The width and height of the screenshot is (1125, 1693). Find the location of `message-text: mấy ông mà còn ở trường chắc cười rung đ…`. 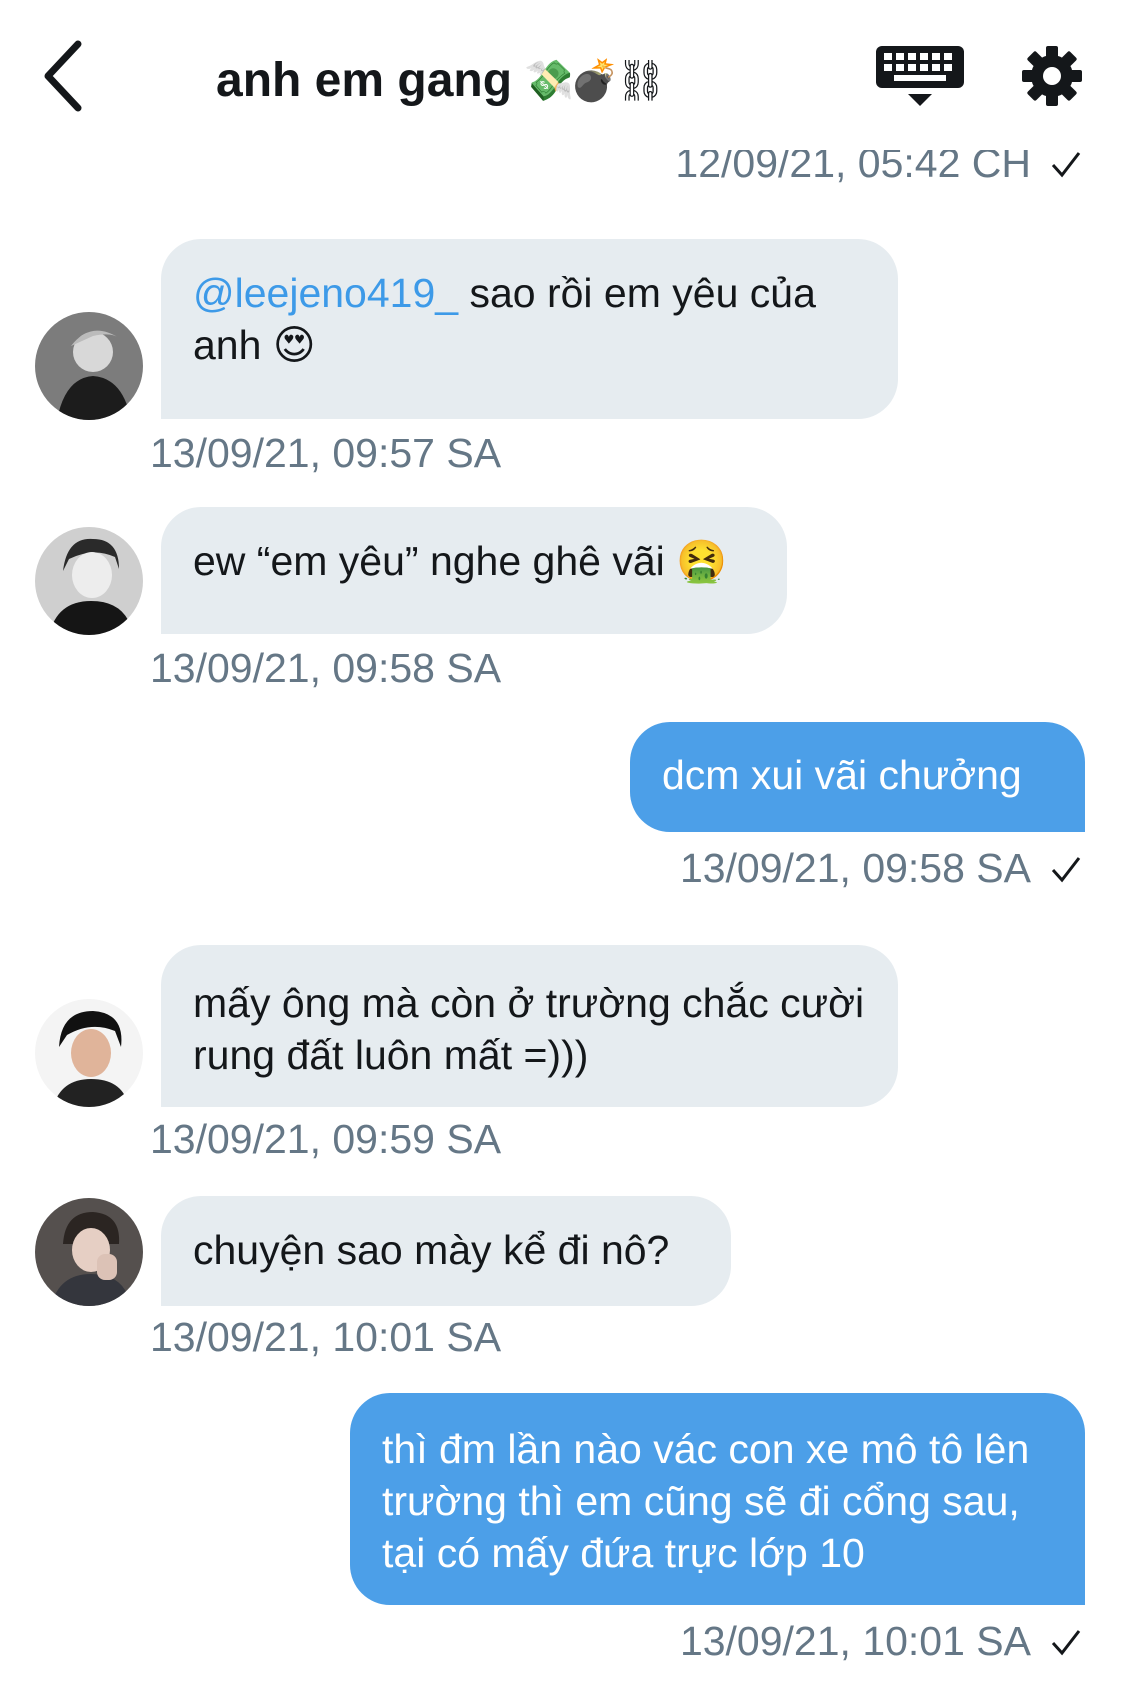

message-text: mấy ông mà còn ở trường chắc cười rung đ… is located at coordinates (529, 1029).